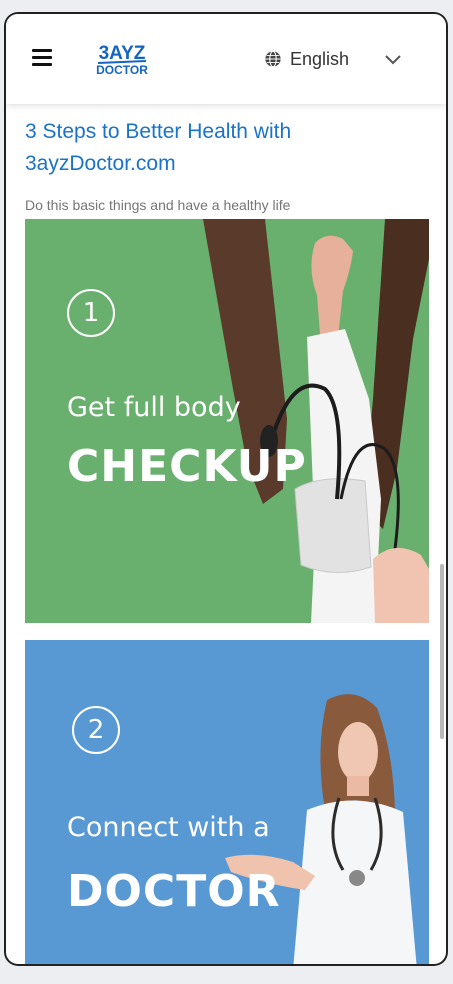 This screenshot has height=984, width=453. Describe the element at coordinates (273, 59) in the screenshot. I see `globe-icon` at that location.